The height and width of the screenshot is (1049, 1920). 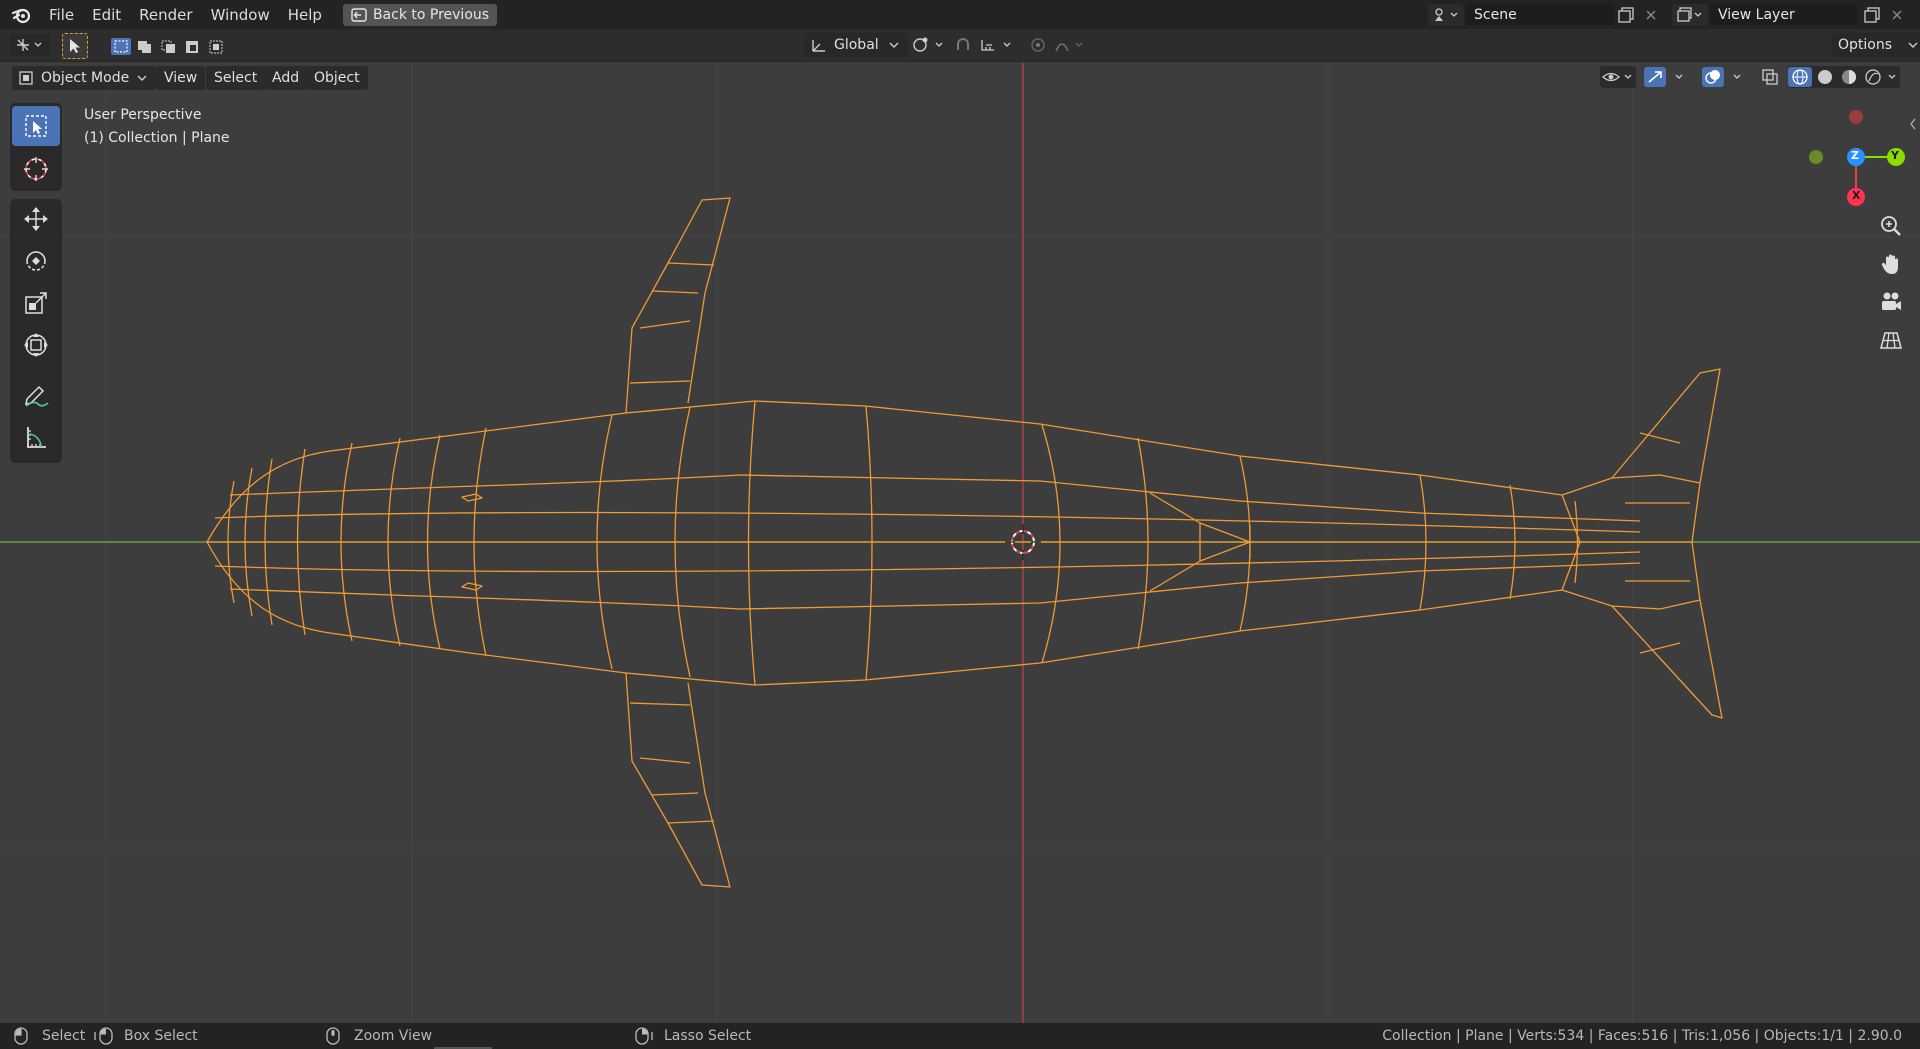 I want to click on cursor-arrow-icon, so click(x=75, y=46).